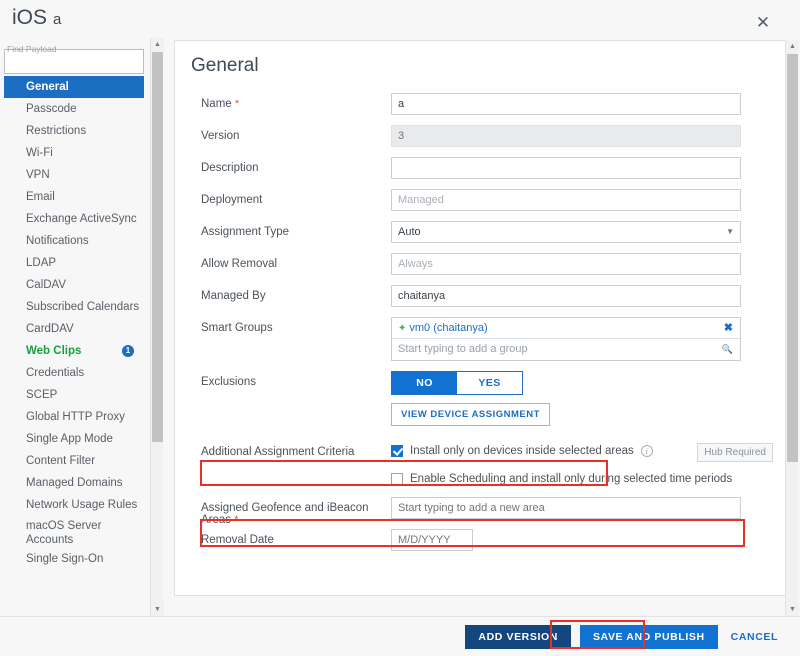  I want to click on name-label-text: Name, so click(216, 104).